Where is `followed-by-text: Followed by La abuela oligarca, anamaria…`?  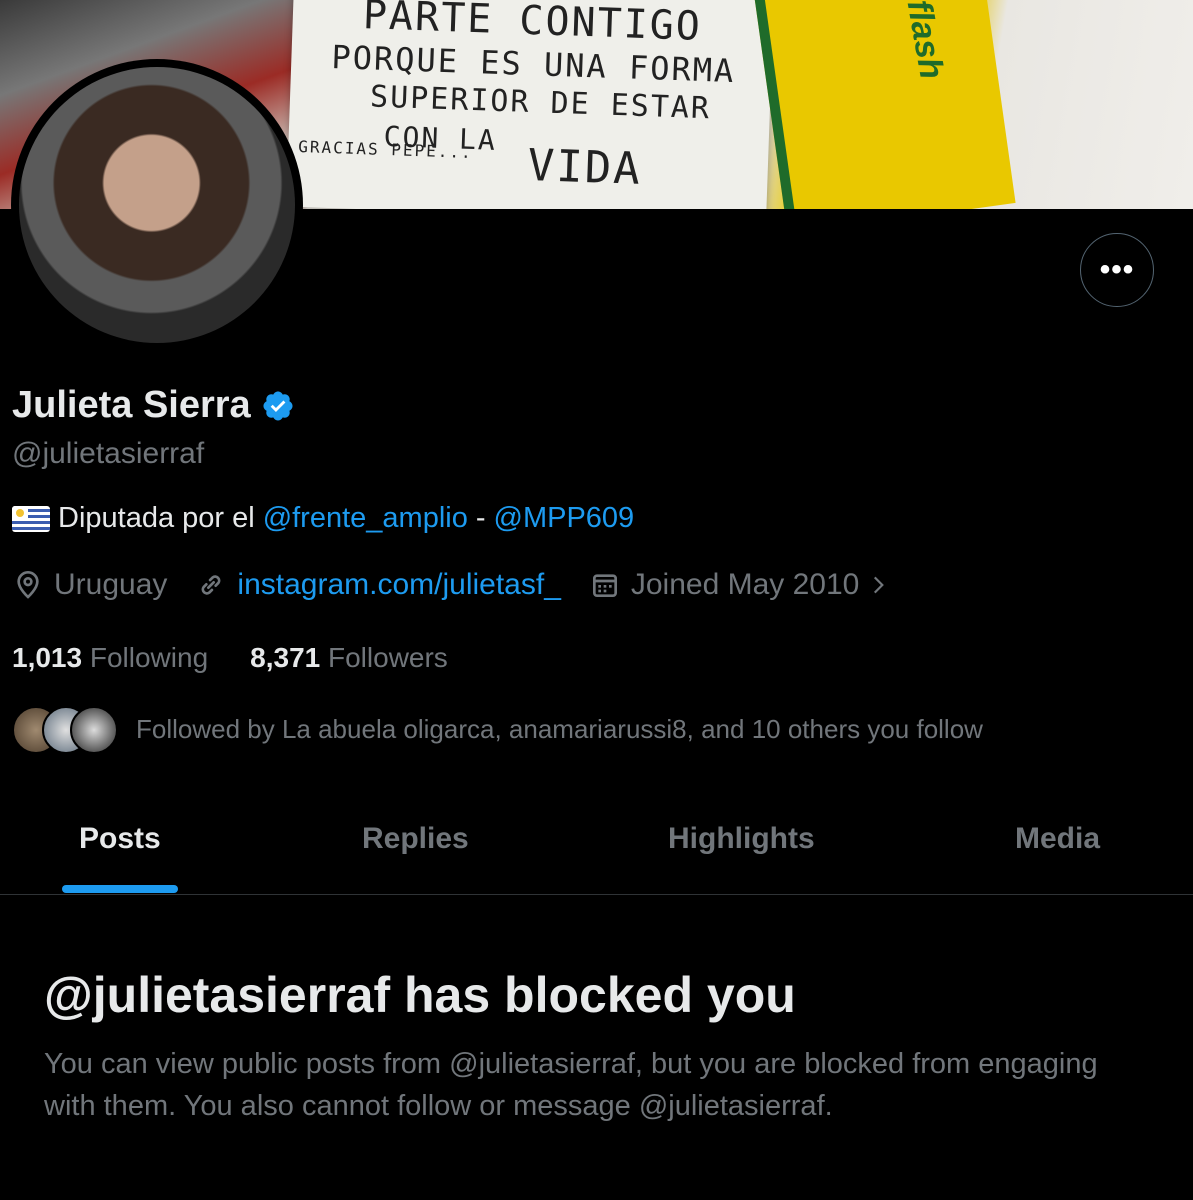
followed-by-text: Followed by La abuela oligarca, anamaria… is located at coordinates (559, 728).